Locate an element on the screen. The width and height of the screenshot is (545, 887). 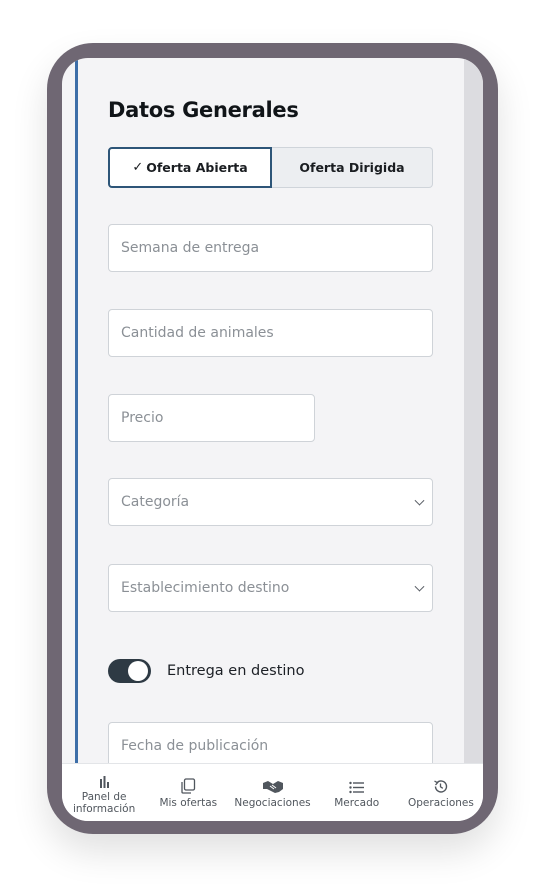
nav-item-market: Mercado is located at coordinates (357, 792).